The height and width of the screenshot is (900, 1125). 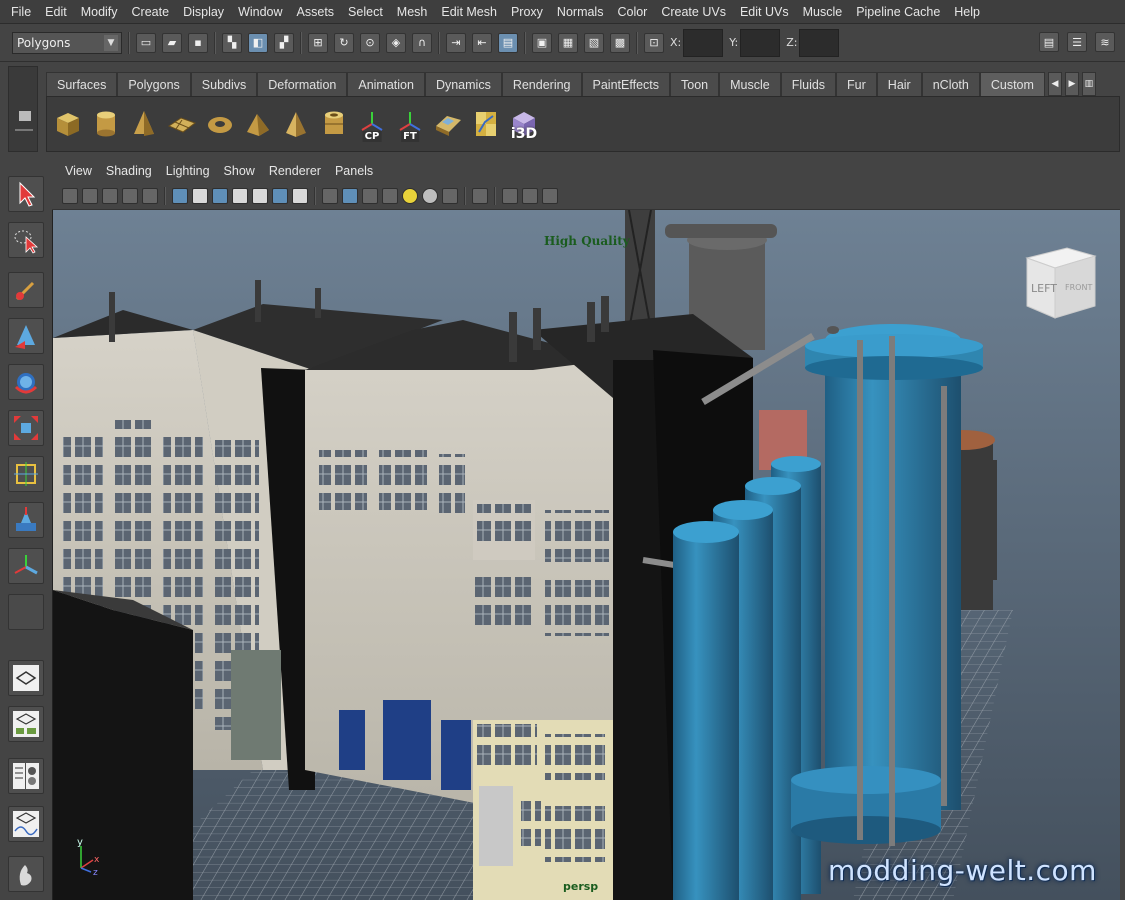 I want to click on menu-edit-uvs: Edit UVs, so click(x=764, y=12).